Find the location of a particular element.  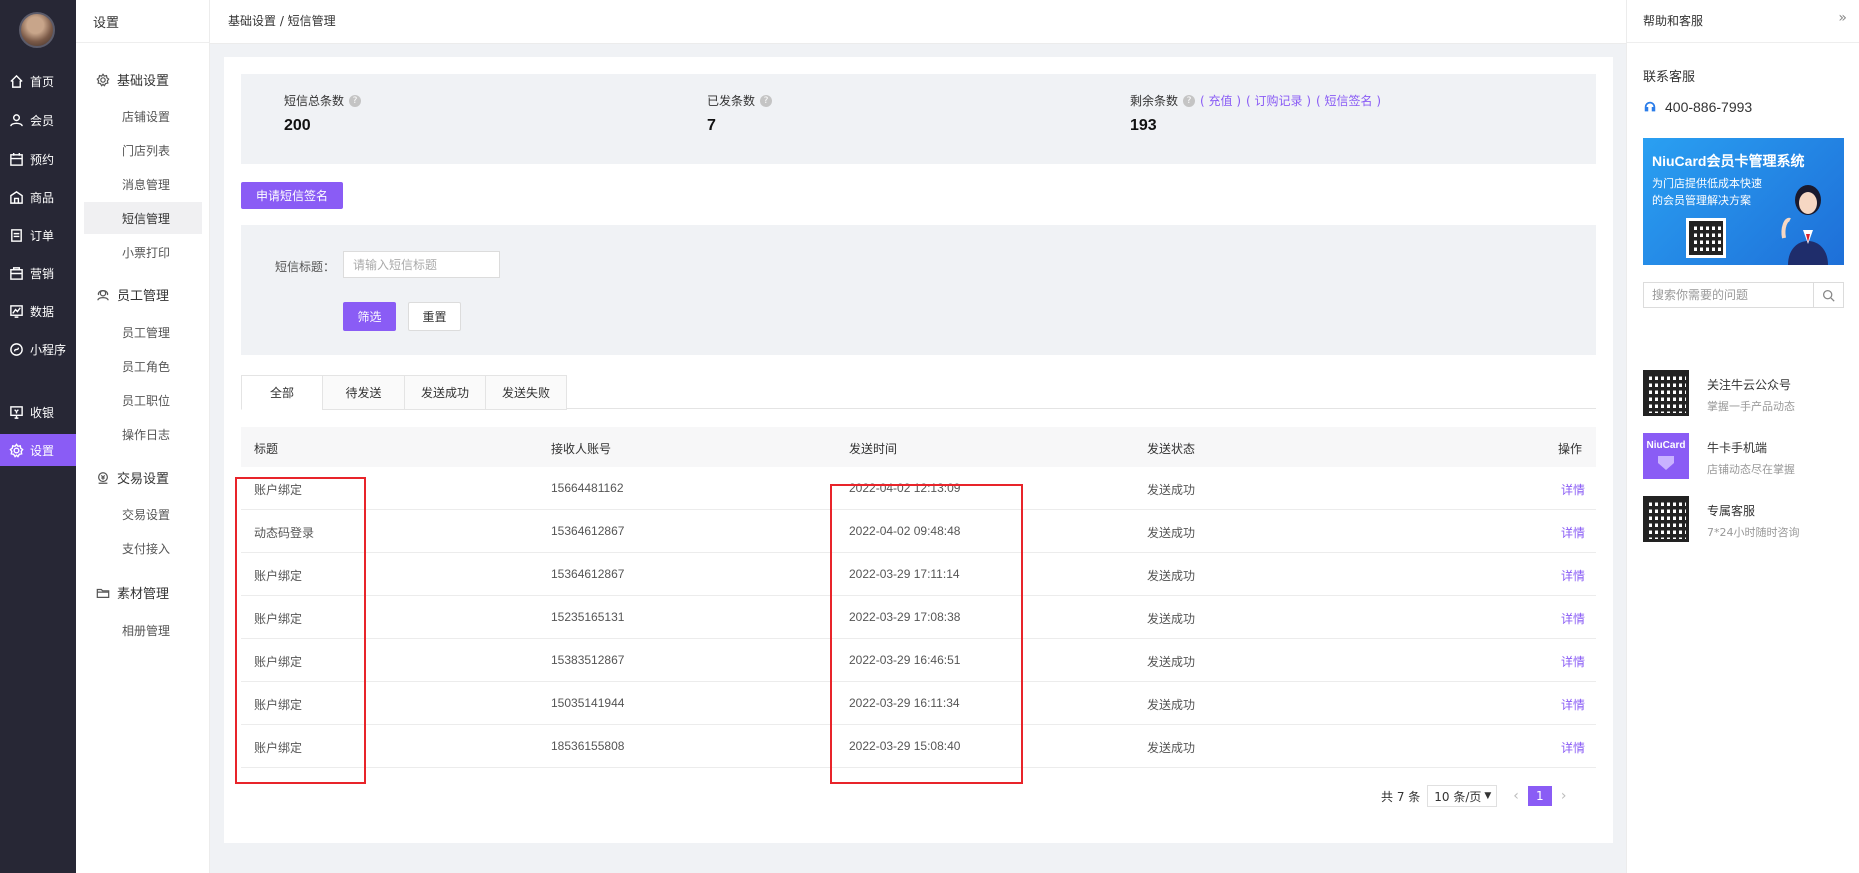

sidebar-item-message: 消息管理 is located at coordinates (143, 184).